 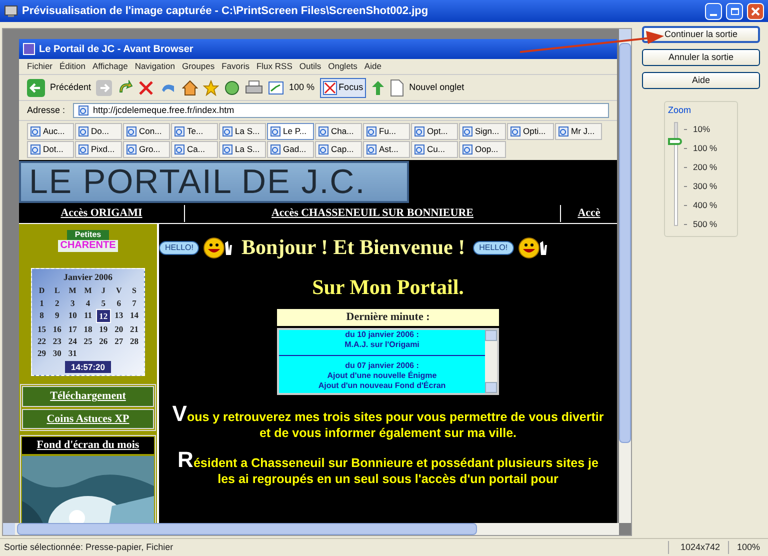 I want to click on calendar-day: 1, so click(x=42, y=302).